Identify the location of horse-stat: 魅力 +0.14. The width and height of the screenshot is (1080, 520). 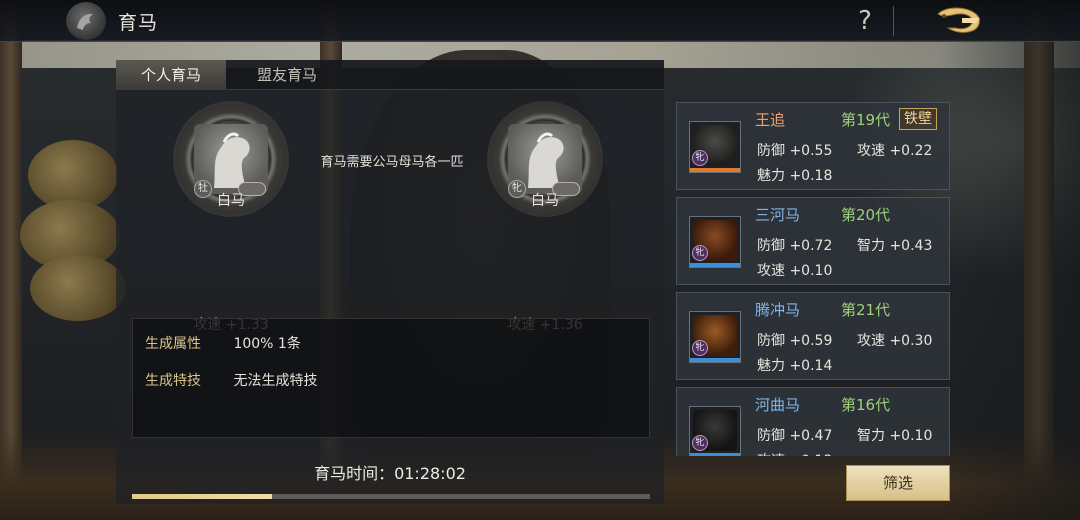
(795, 366).